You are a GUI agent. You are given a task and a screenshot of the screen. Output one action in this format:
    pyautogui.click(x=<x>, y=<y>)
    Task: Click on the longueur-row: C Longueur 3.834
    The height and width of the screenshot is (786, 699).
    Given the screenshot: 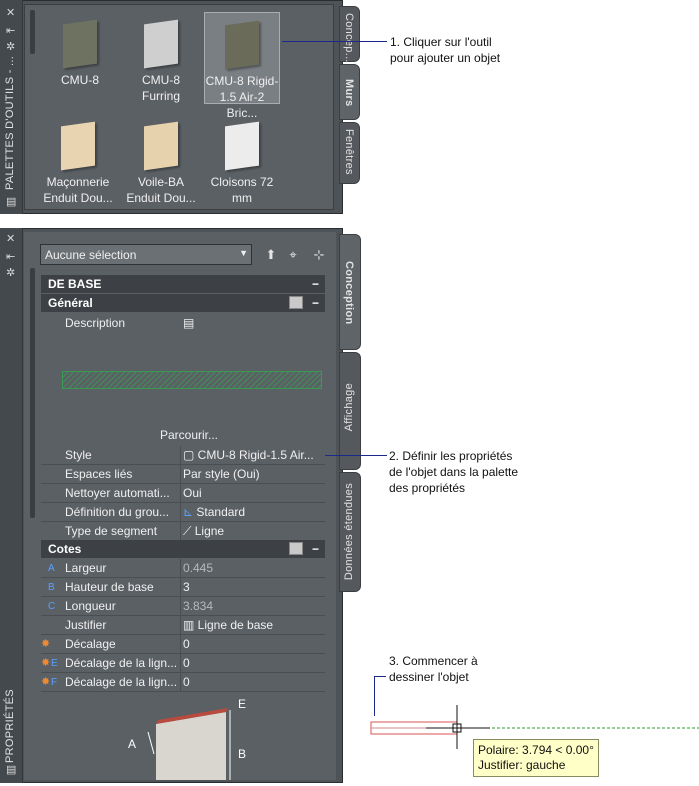 What is the action you would take?
    pyautogui.click(x=183, y=606)
    